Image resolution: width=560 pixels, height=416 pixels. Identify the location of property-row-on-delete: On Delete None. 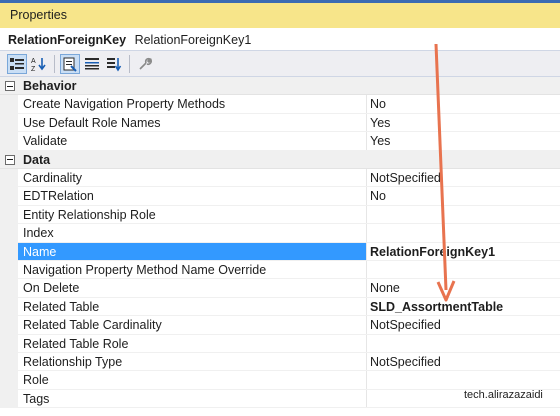
(280, 288).